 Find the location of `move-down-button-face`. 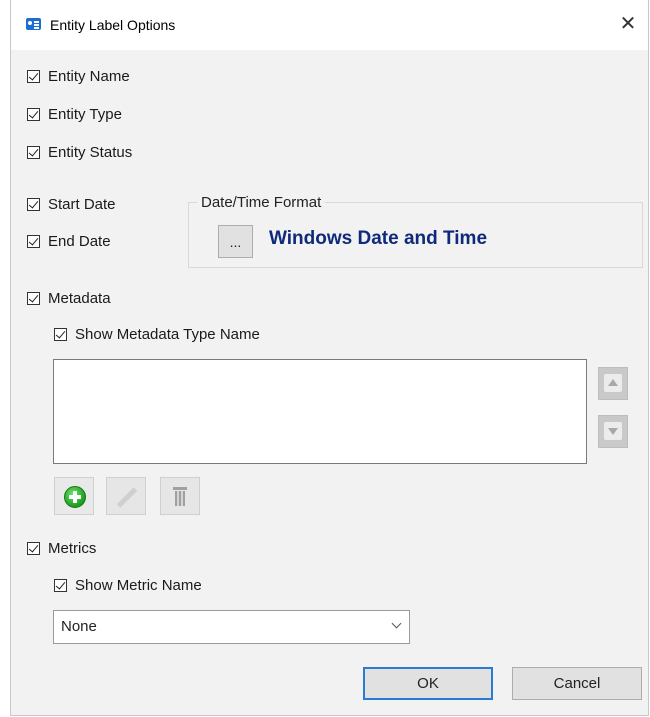

move-down-button-face is located at coordinates (613, 431).